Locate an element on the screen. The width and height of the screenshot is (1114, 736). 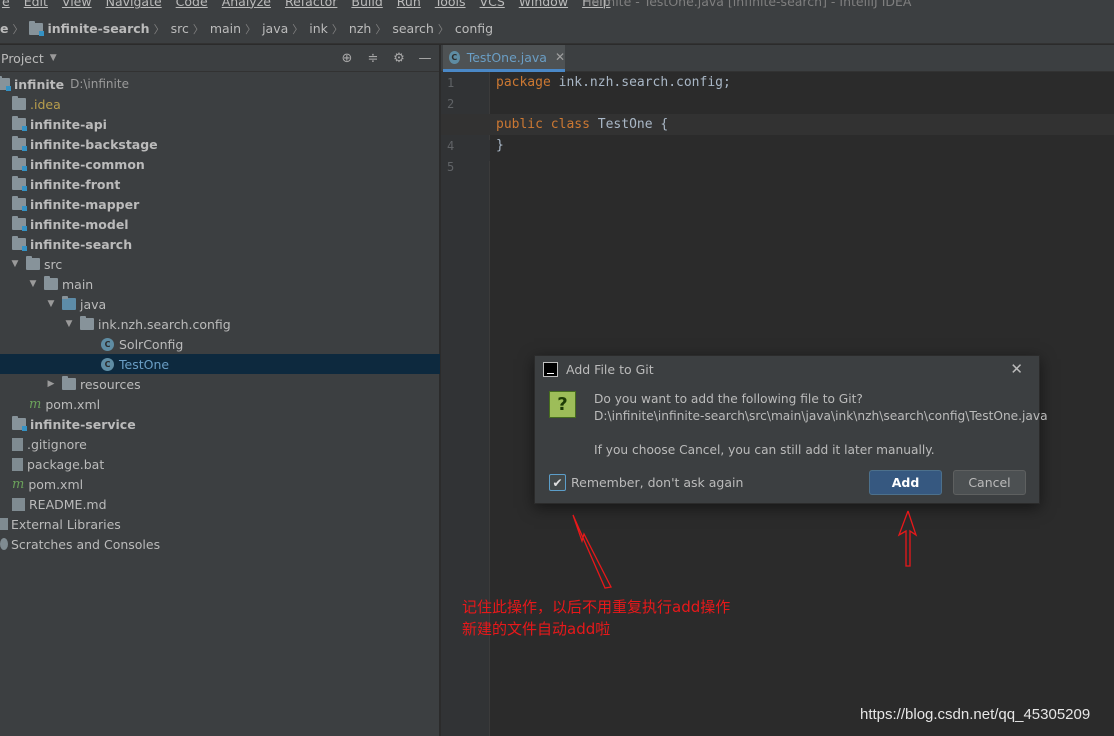
annotation-text-line1: 记住此操作，以后不用重复执行add操作 is located at coordinates (596, 607).